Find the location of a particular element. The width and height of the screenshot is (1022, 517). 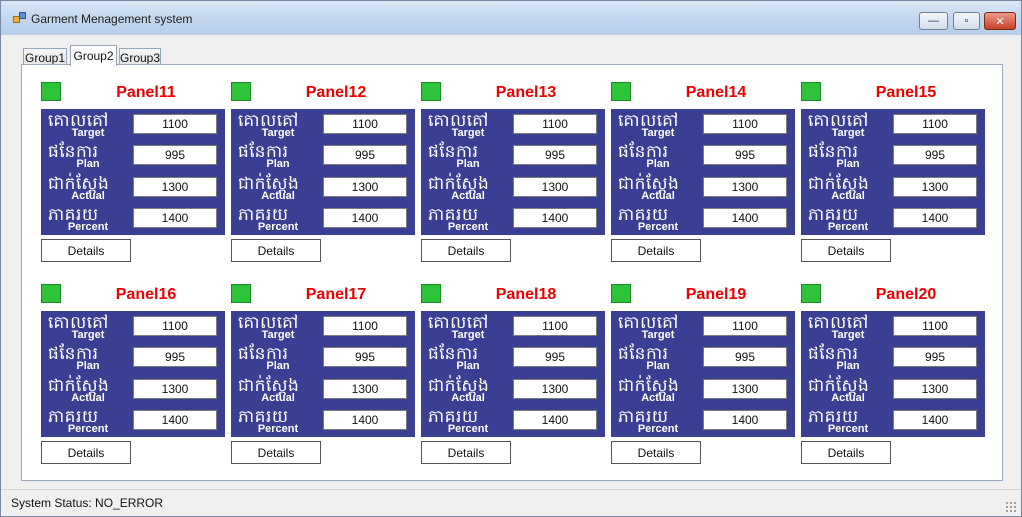

metric-row-target: គោលគៅ Target 1100 is located at coordinates (133, 124).